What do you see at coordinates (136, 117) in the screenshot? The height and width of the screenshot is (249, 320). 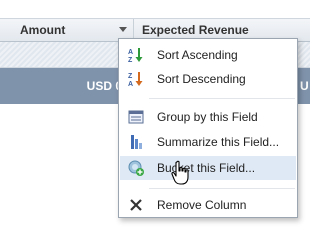 I see `group-icon` at bounding box center [136, 117].